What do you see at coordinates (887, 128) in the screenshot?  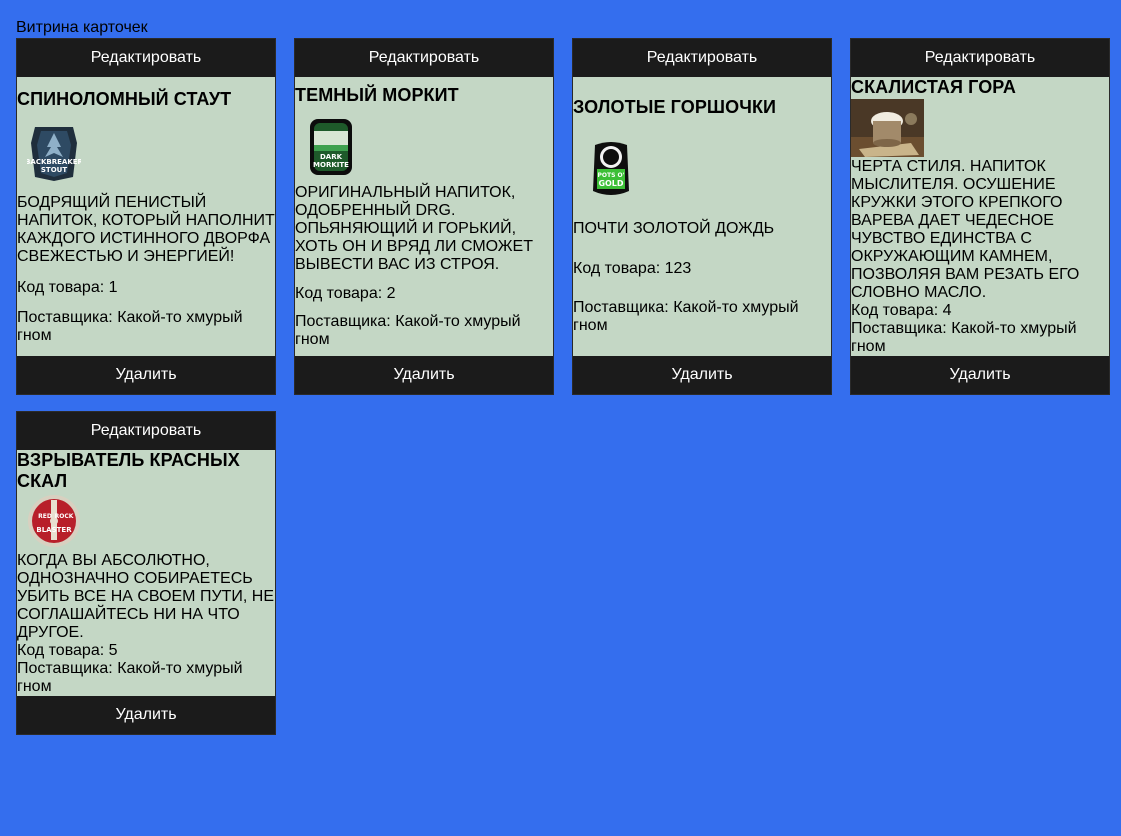 I see `rocky-mountain-mug-photo` at bounding box center [887, 128].